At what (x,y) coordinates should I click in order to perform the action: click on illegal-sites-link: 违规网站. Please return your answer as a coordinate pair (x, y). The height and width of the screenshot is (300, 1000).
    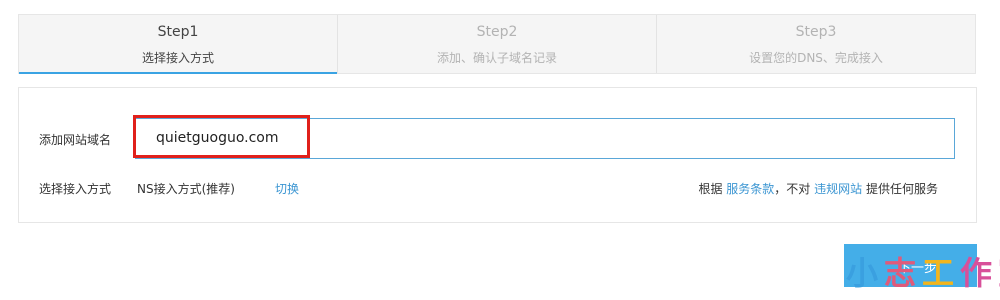
    Looking at the image, I should click on (838, 189).